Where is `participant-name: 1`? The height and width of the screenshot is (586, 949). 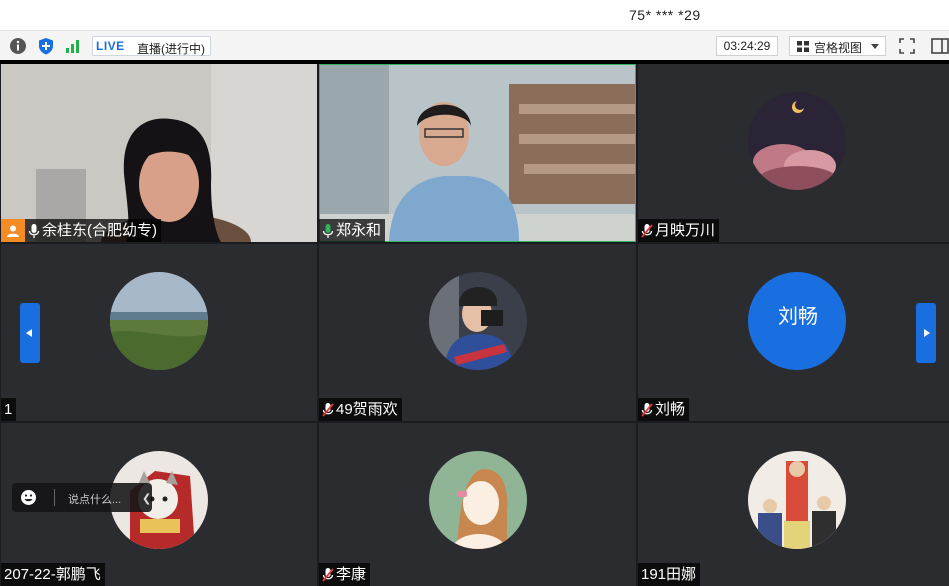
participant-name: 1 is located at coordinates (8, 409).